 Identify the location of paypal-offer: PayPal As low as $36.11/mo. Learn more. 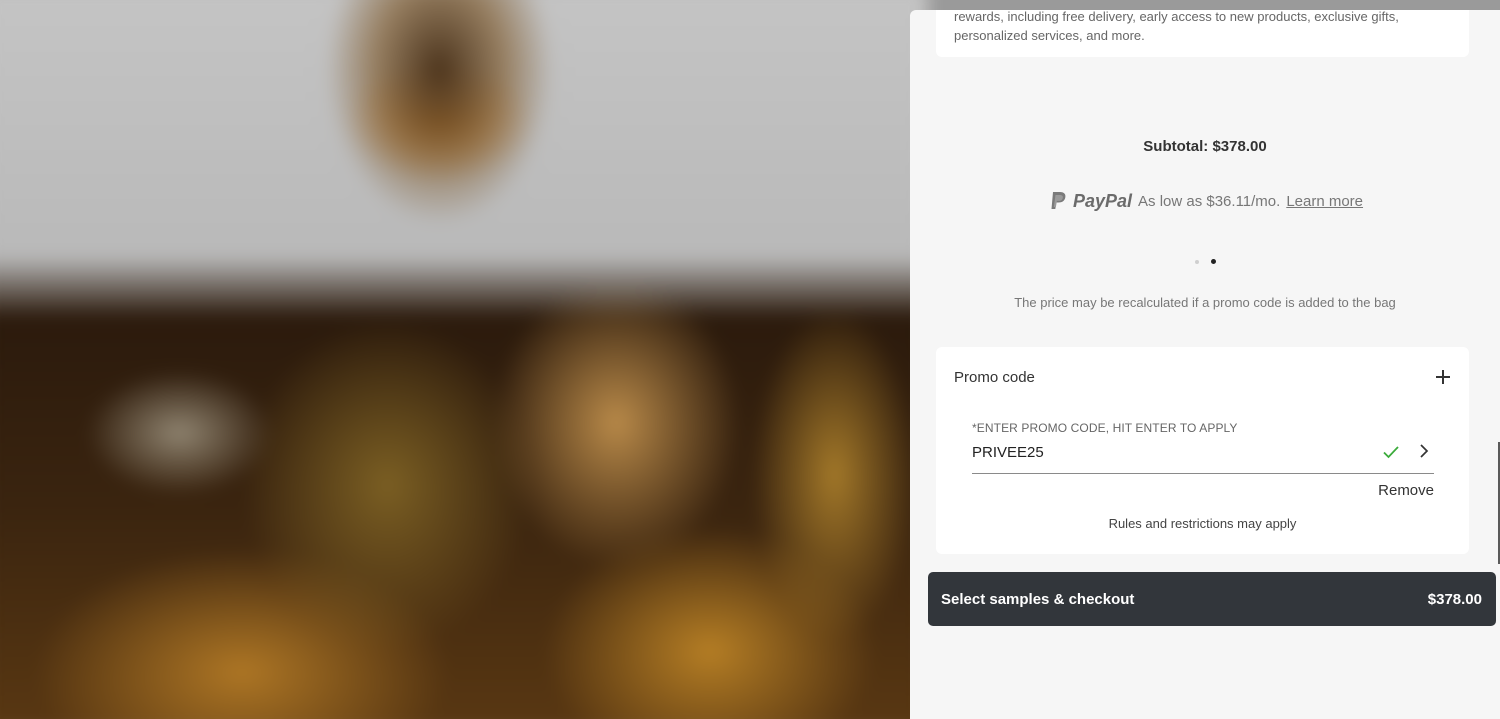
(1205, 201).